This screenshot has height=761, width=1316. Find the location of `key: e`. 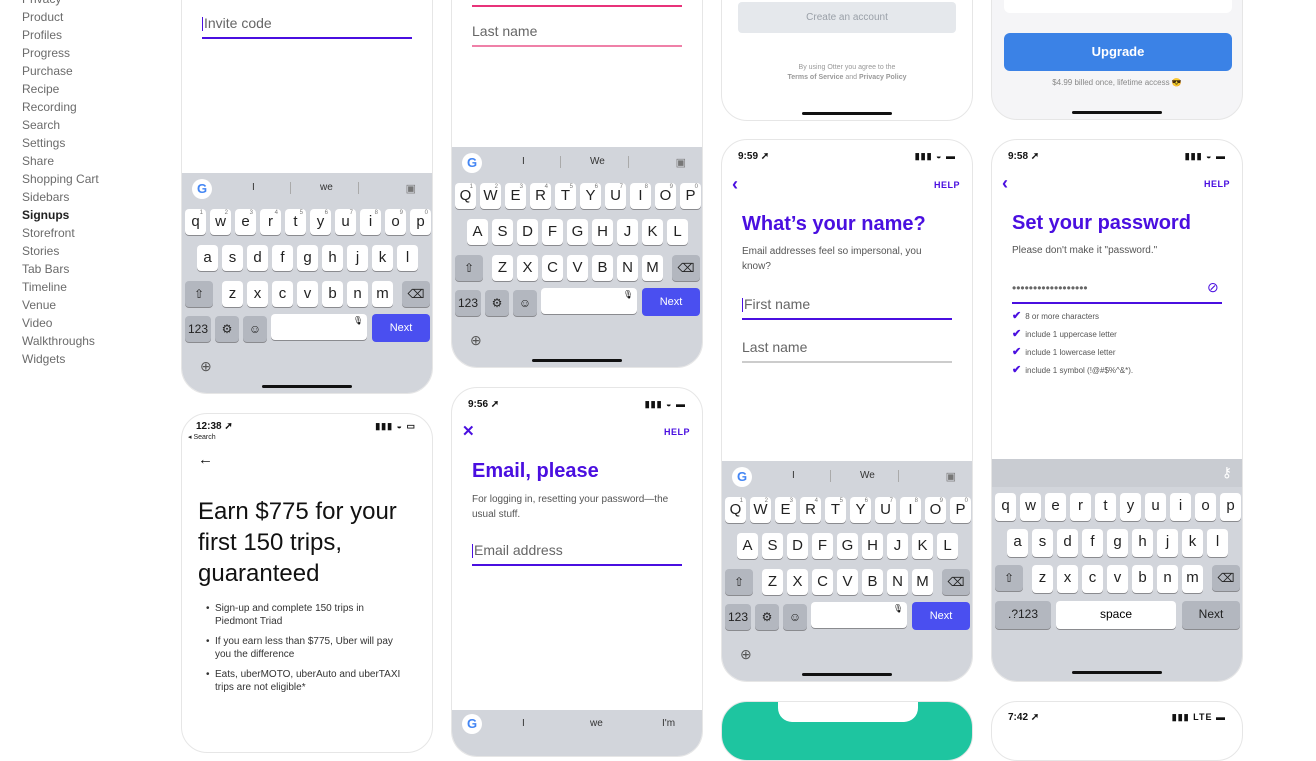

key: e is located at coordinates (1055, 507).